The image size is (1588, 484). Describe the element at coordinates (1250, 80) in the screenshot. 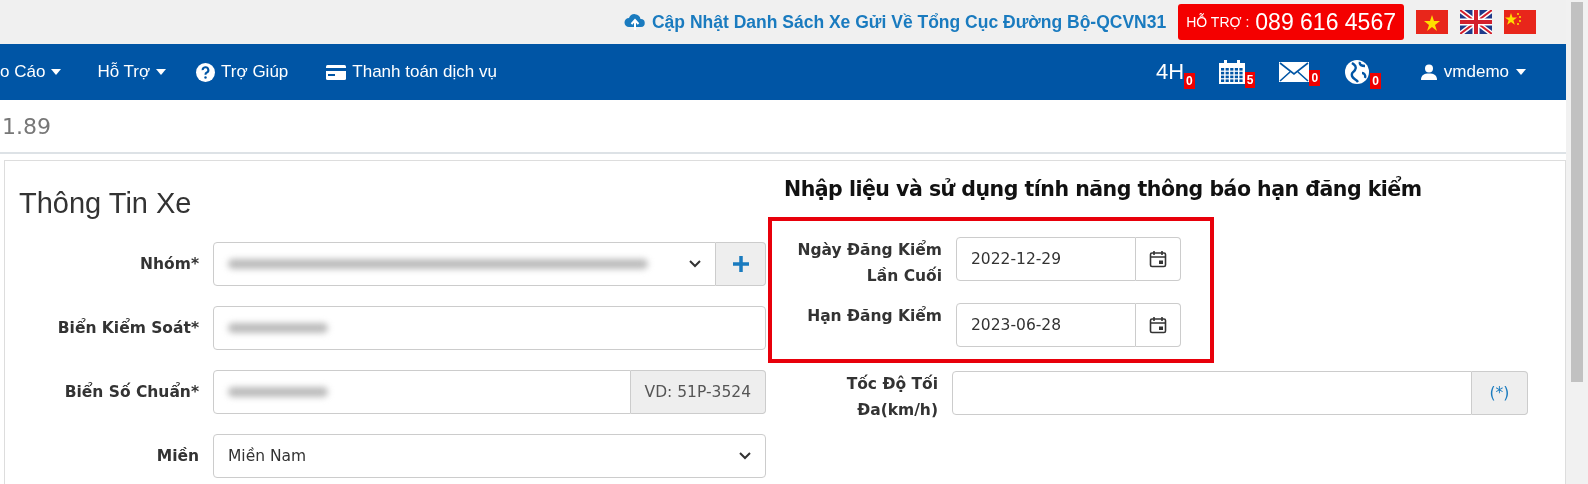

I see `count-badge: 5` at that location.